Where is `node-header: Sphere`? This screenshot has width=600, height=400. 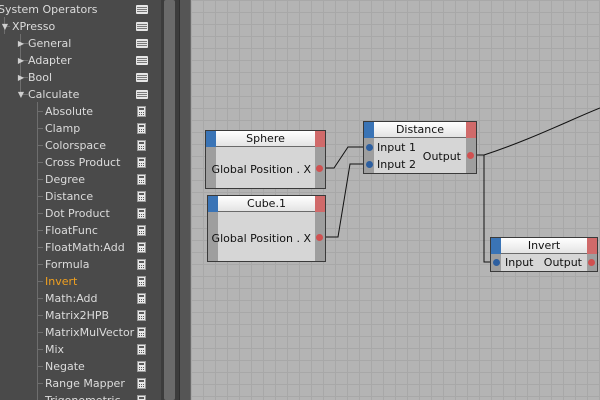
node-header: Sphere is located at coordinates (265, 139).